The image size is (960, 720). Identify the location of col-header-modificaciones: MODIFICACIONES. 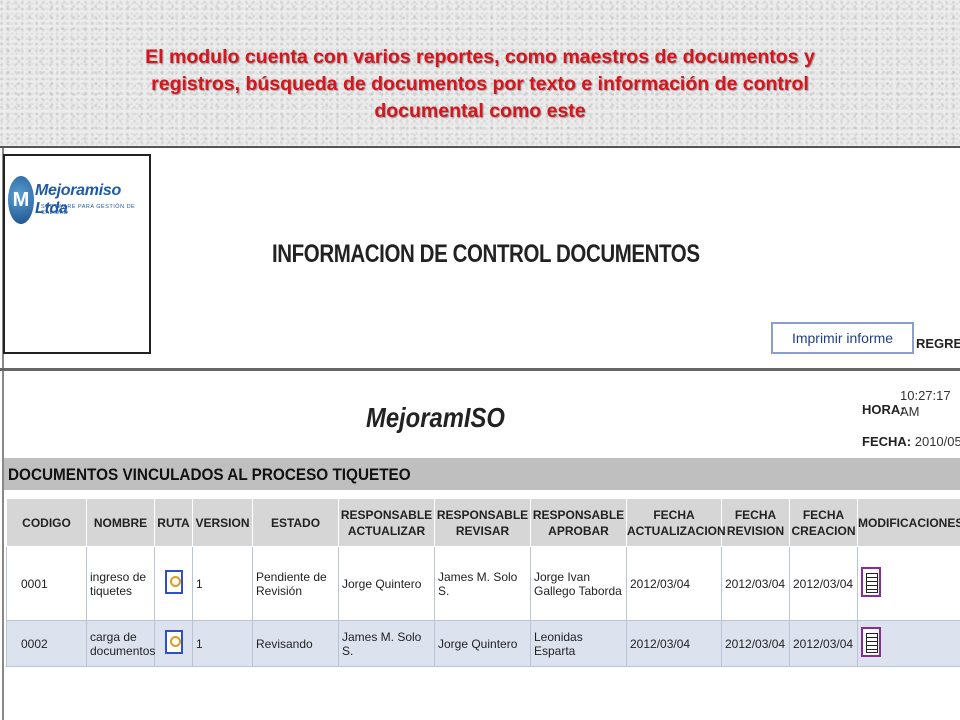
(908, 522).